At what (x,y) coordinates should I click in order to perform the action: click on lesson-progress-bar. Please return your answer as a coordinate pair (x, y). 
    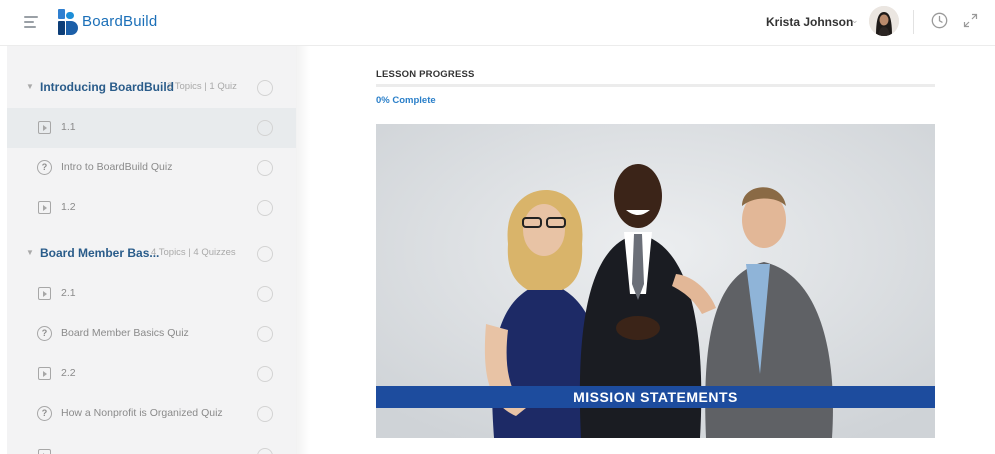
    Looking at the image, I should click on (655, 85).